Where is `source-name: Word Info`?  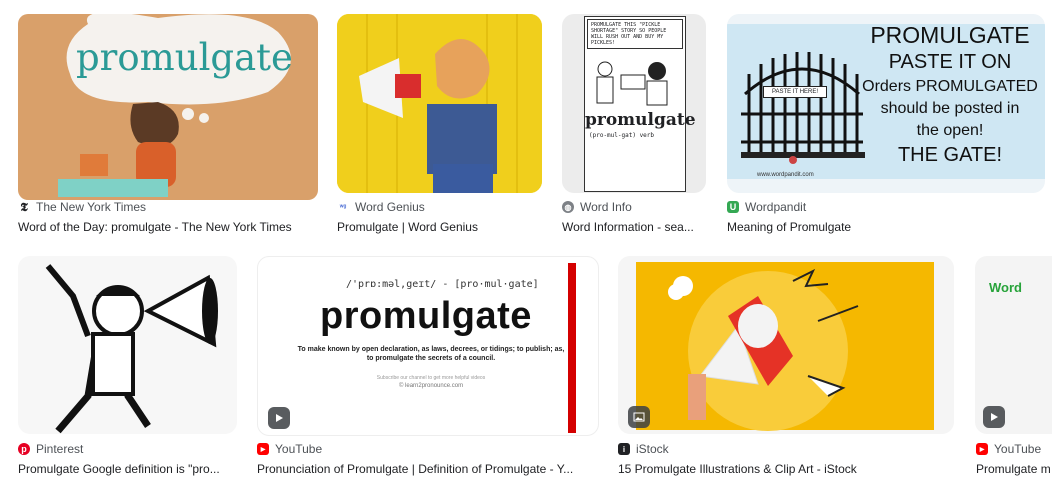
source-name: Word Info is located at coordinates (606, 207).